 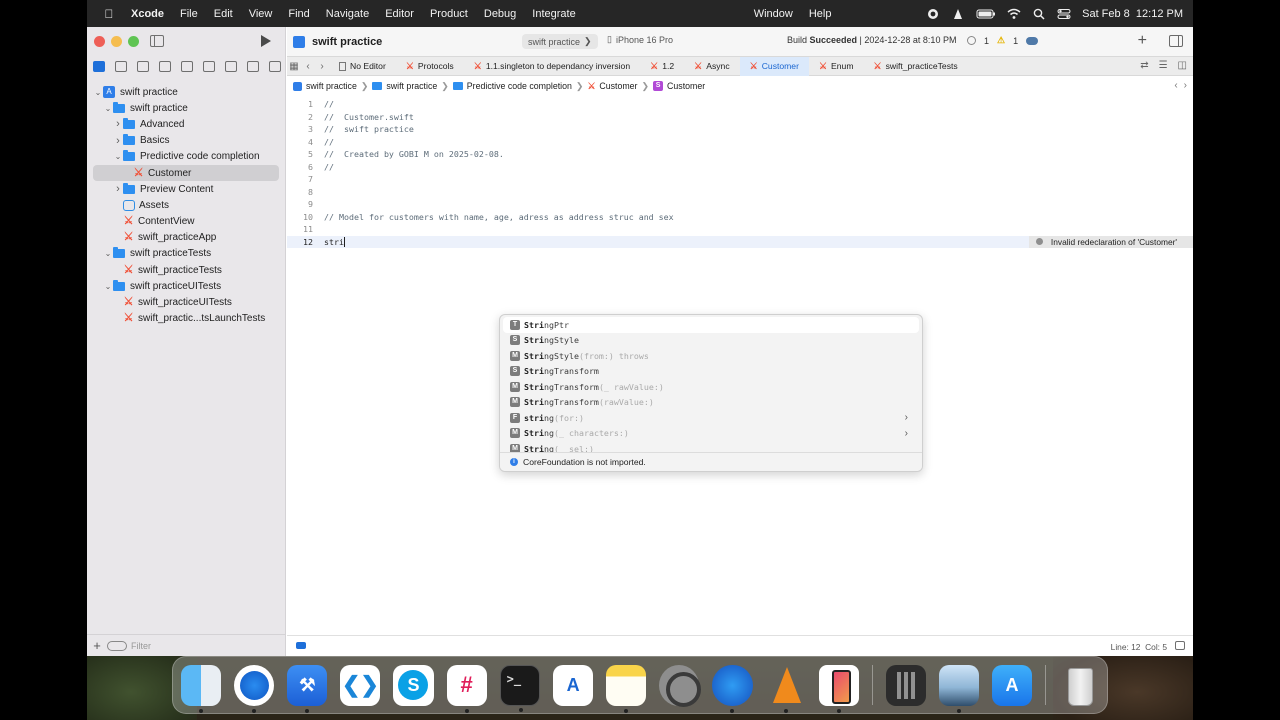 I want to click on completion-item: M Stri ng (_ characters:) ›, so click(x=711, y=434).